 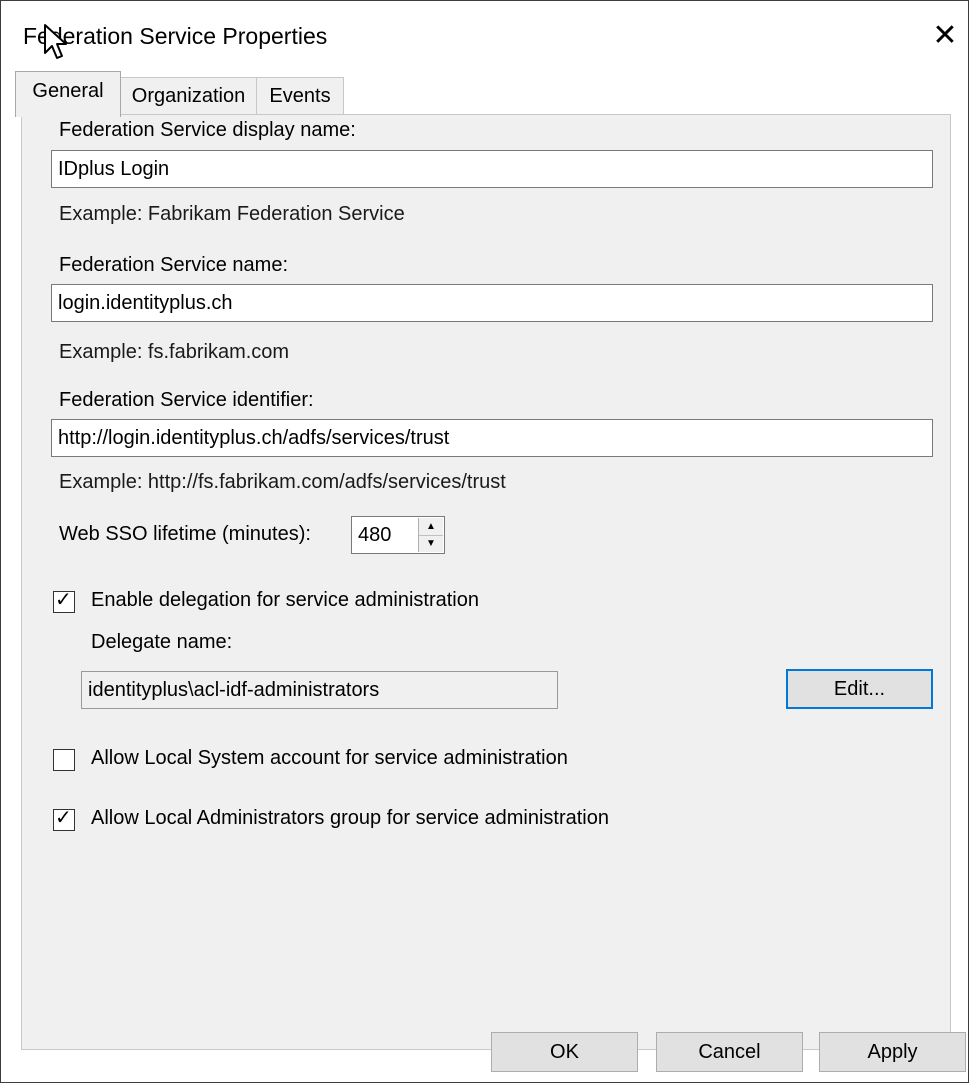 I want to click on allow-local-admins-checkbox: ✓, so click(x=64, y=819).